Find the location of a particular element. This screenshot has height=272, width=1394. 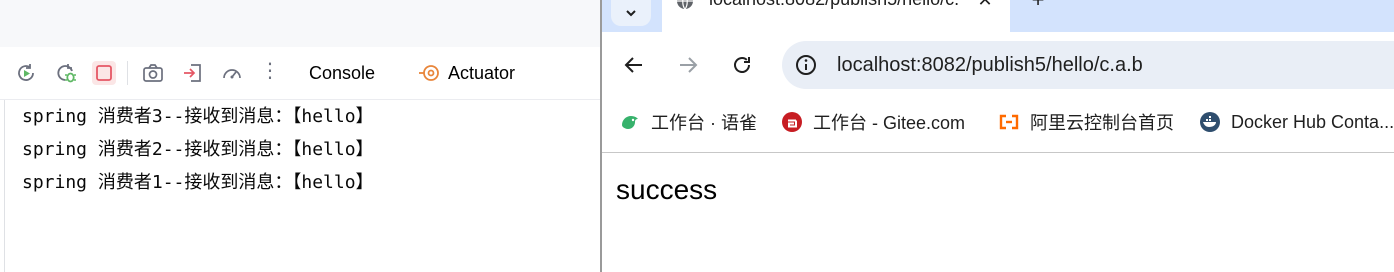

more-vertical-icon: ⋮ is located at coordinates (270, 71).